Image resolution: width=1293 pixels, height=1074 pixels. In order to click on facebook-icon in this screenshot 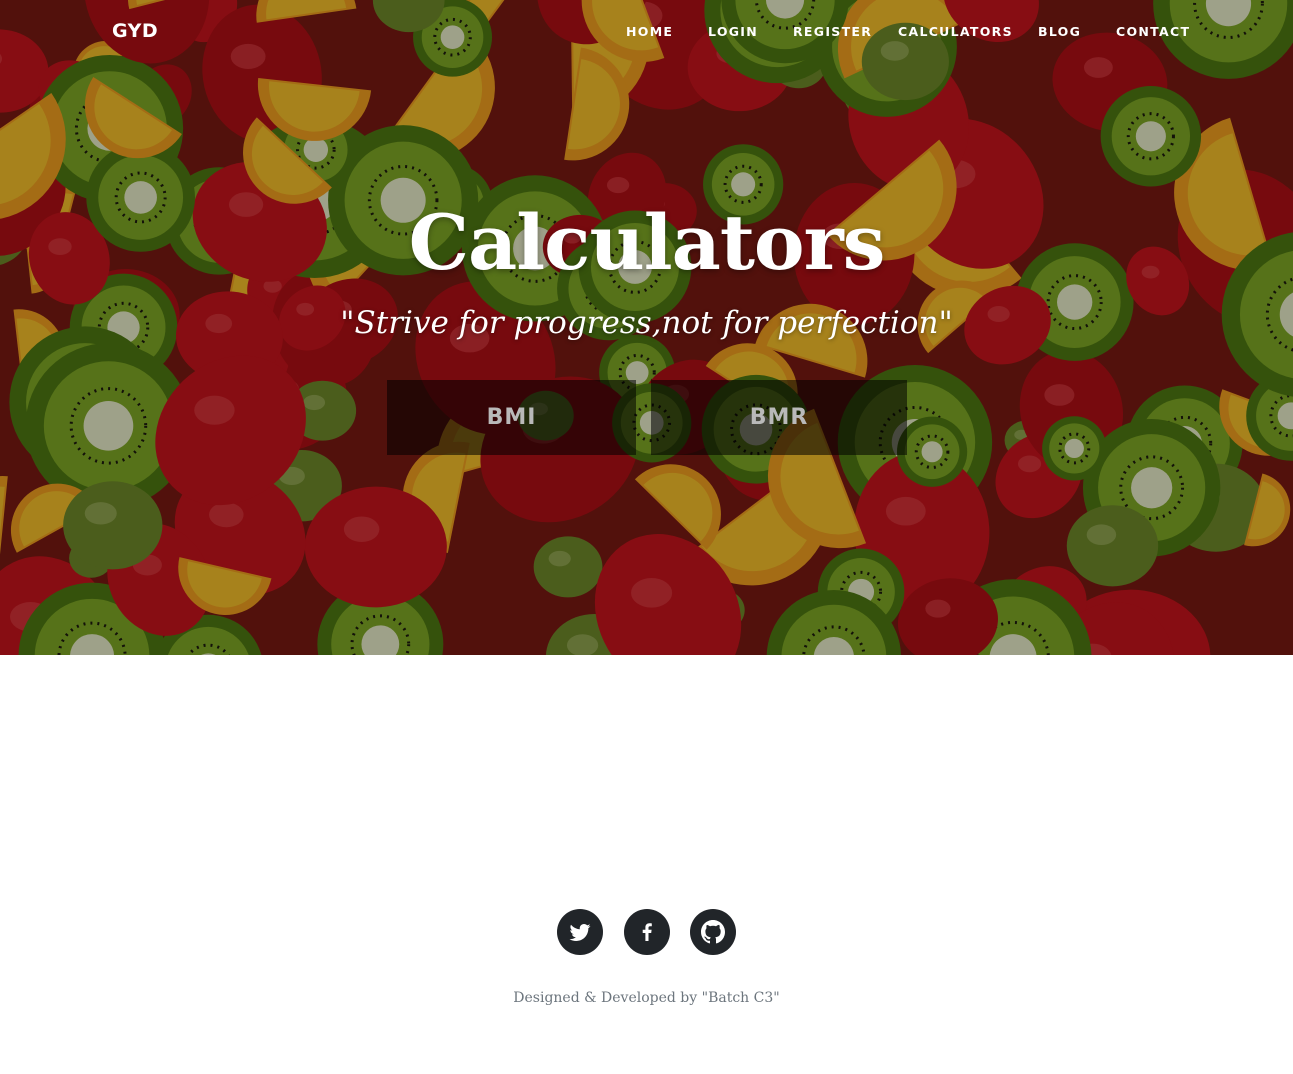, I will do `click(647, 932)`.